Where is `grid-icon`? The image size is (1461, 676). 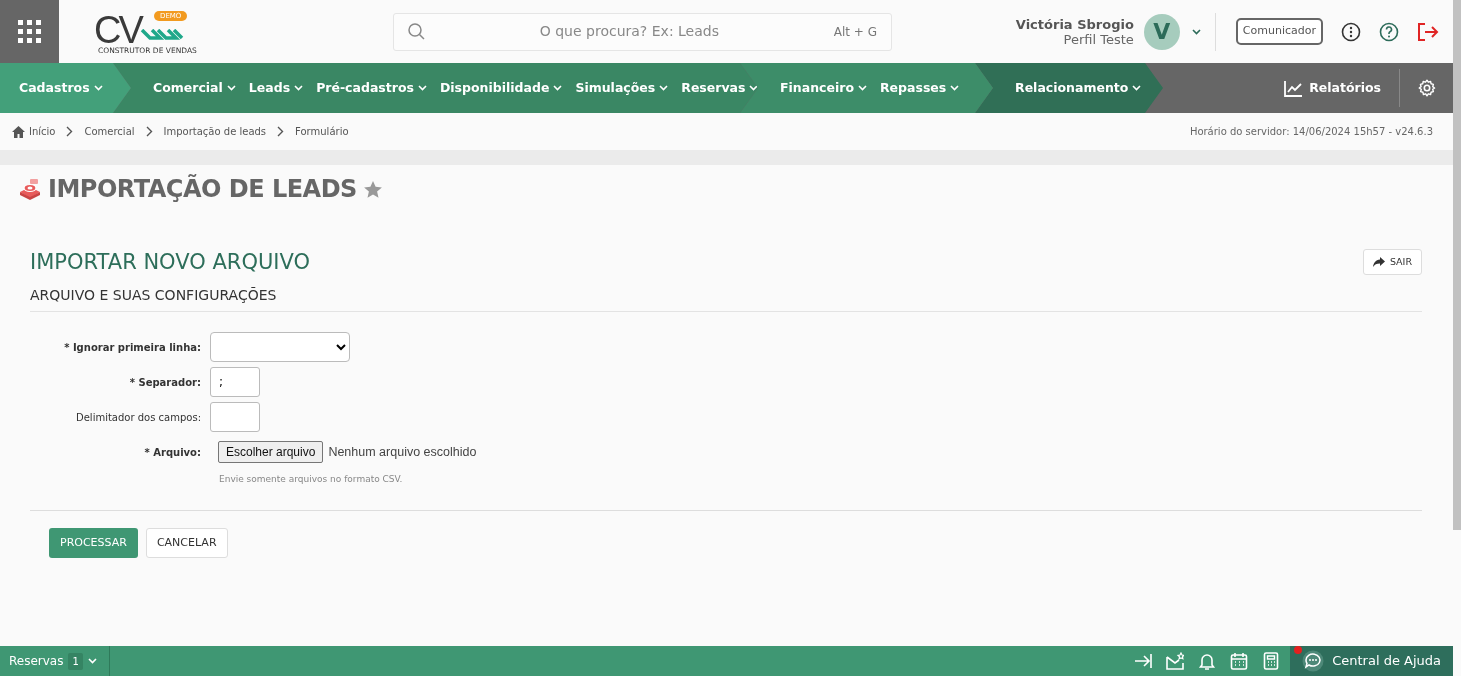
grid-icon is located at coordinates (29, 31).